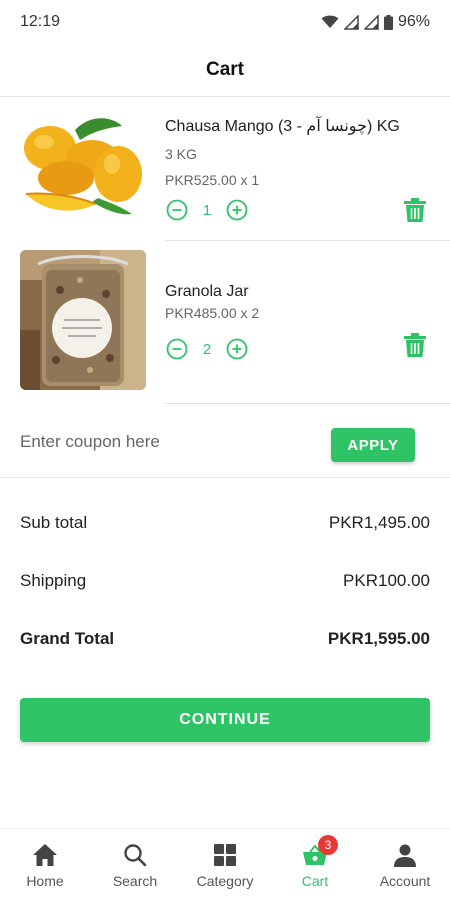 The width and height of the screenshot is (450, 900). I want to click on nav-home: Home, so click(45, 864).